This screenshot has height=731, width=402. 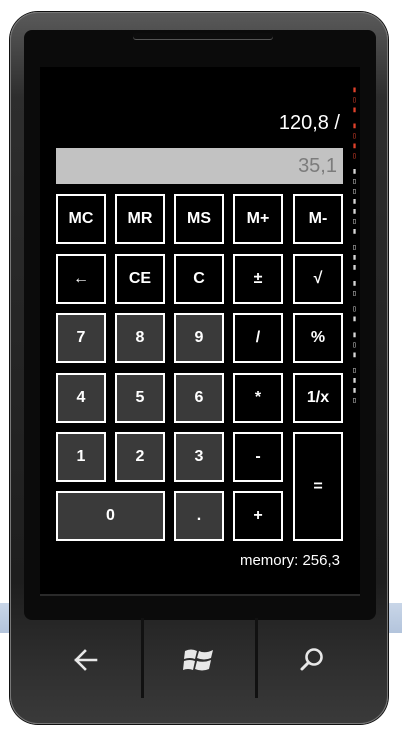 I want to click on phone-speaker, so click(x=203, y=36).